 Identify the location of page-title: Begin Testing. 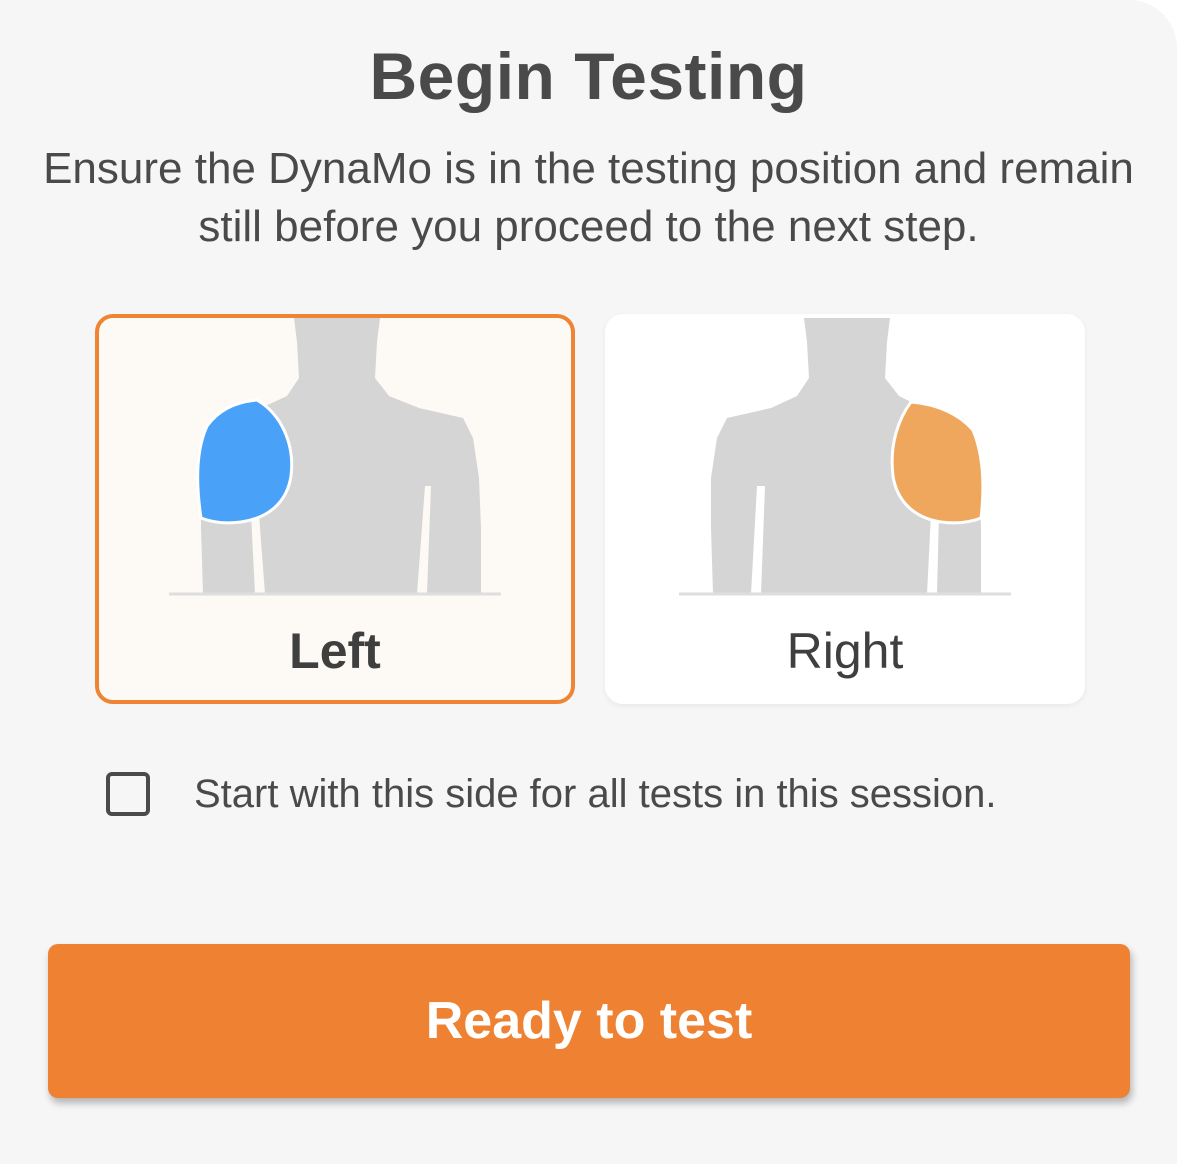
(588, 76).